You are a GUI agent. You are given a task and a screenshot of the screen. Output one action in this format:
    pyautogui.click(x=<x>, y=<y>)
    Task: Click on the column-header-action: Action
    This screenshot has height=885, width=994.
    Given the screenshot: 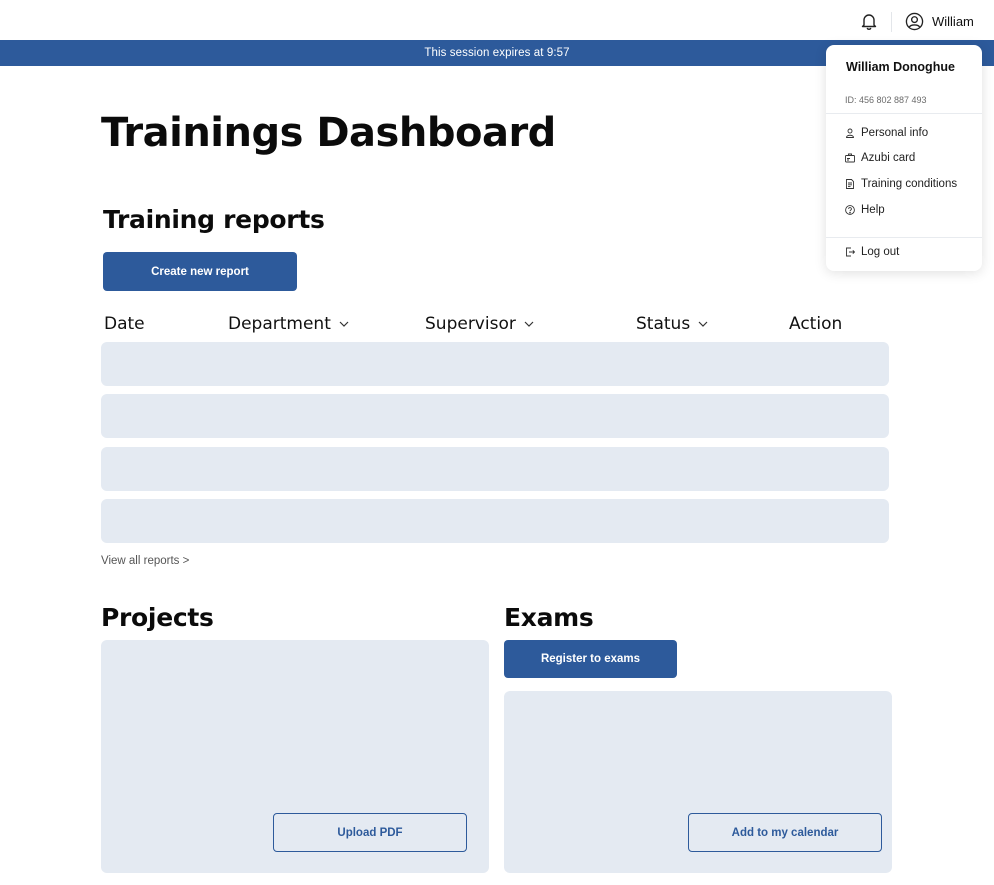 What is the action you would take?
    pyautogui.click(x=816, y=324)
    